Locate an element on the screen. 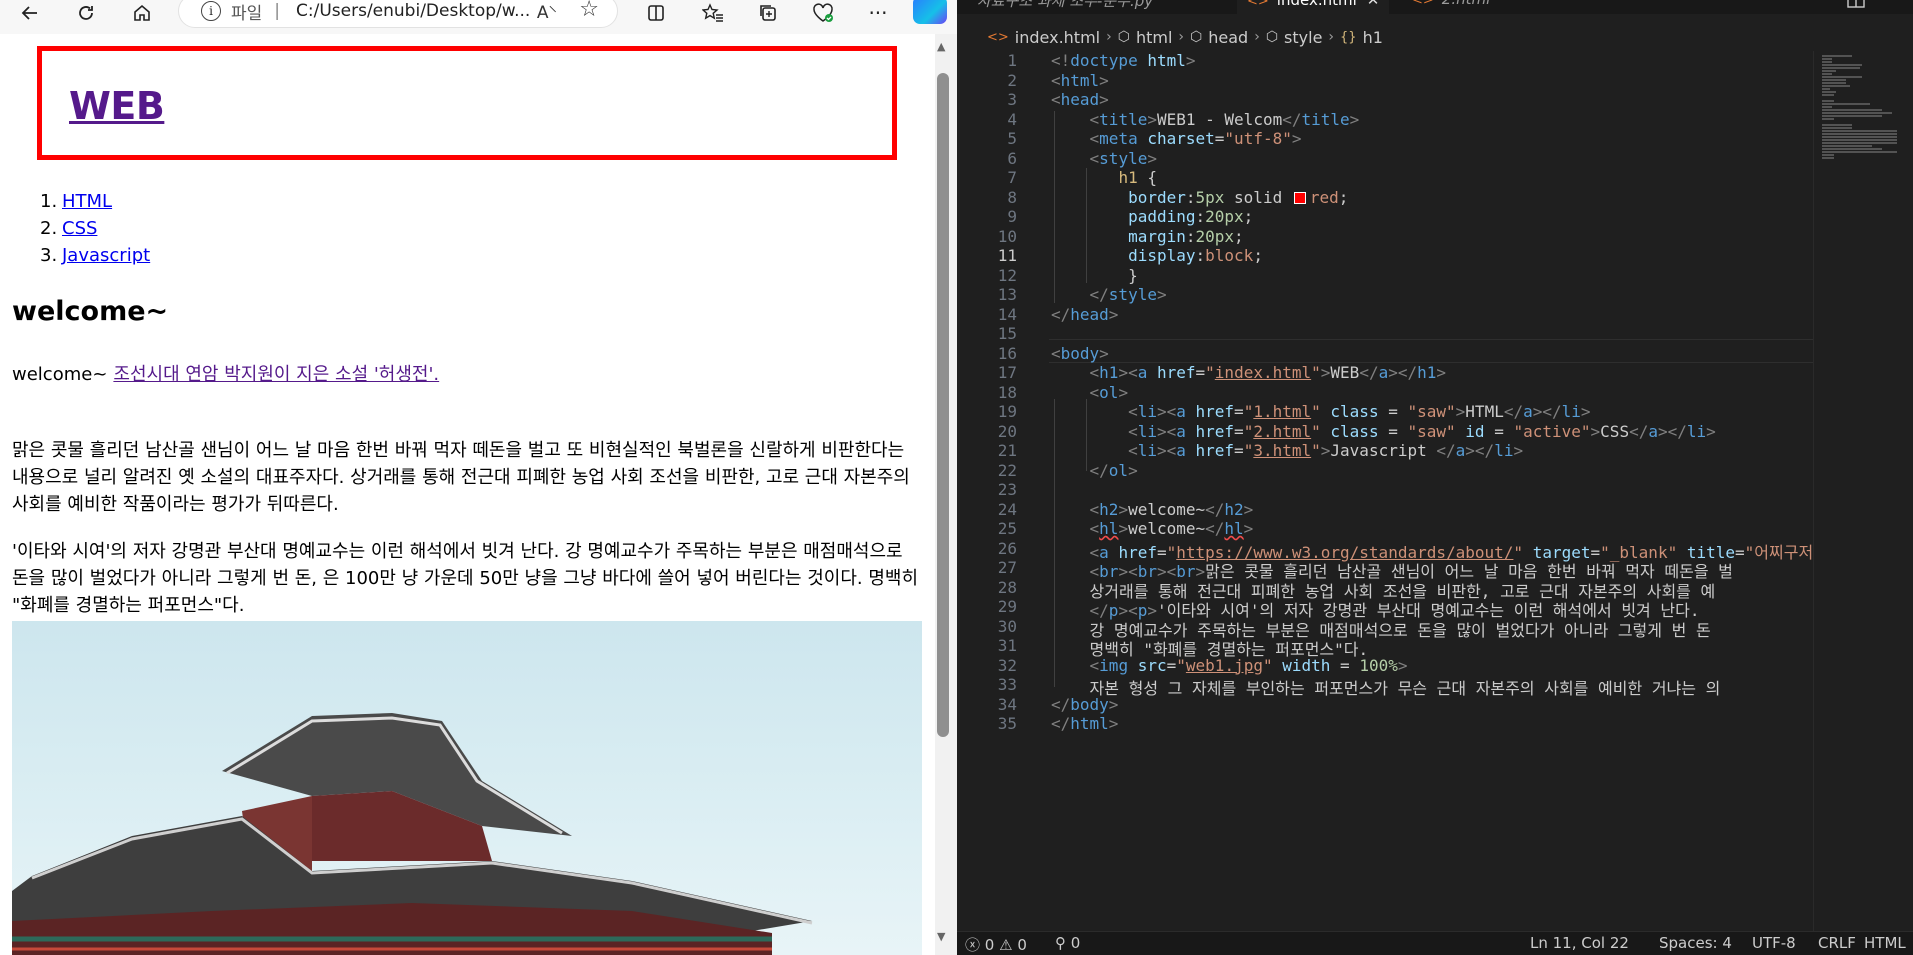 This screenshot has width=1913, height=955. code-token: welcome~ is located at coordinates (1167, 528).